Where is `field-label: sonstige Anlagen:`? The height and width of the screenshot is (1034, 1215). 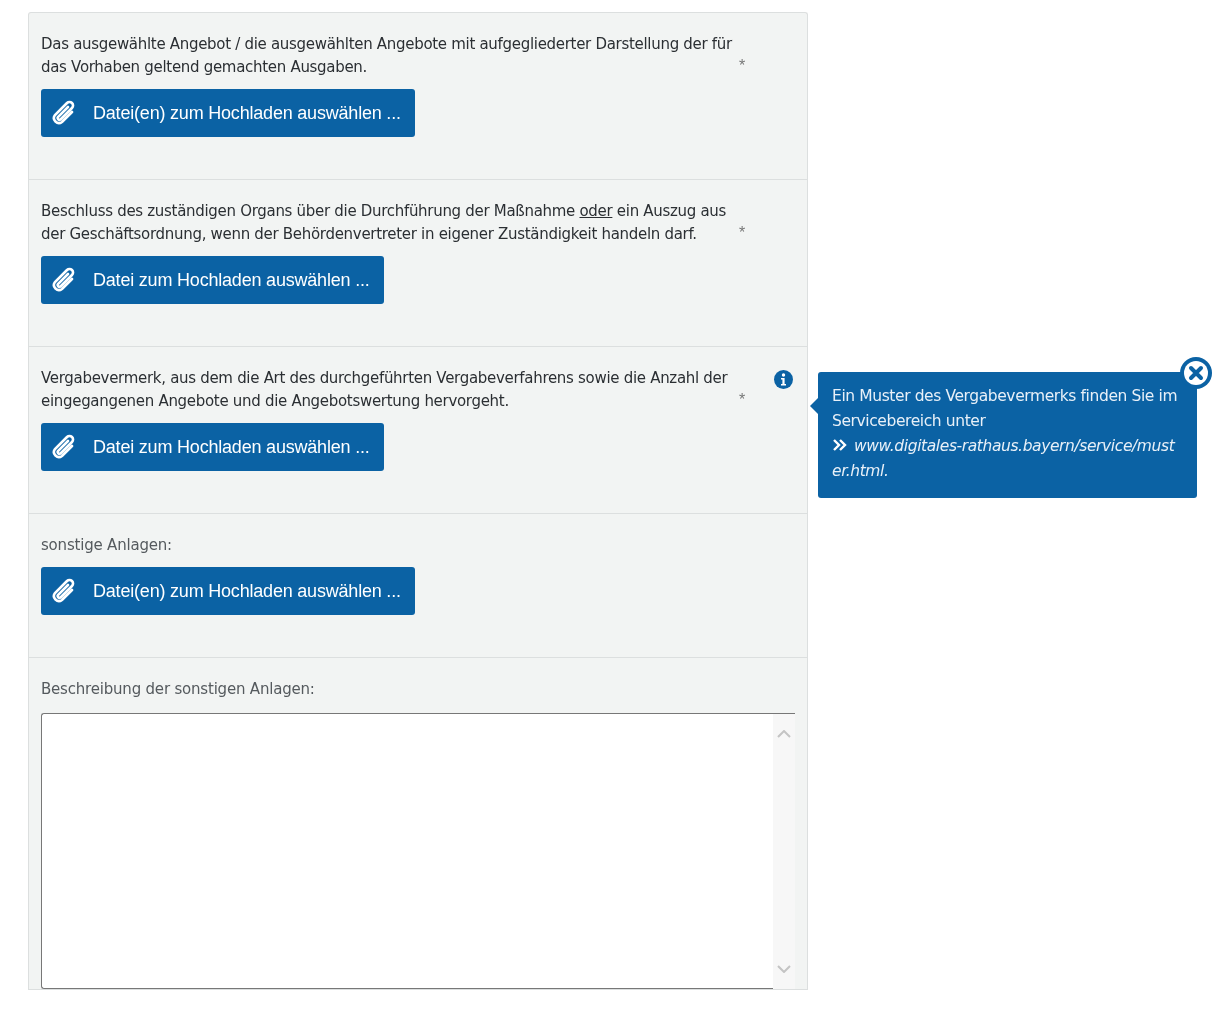 field-label: sonstige Anlagen: is located at coordinates (106, 545).